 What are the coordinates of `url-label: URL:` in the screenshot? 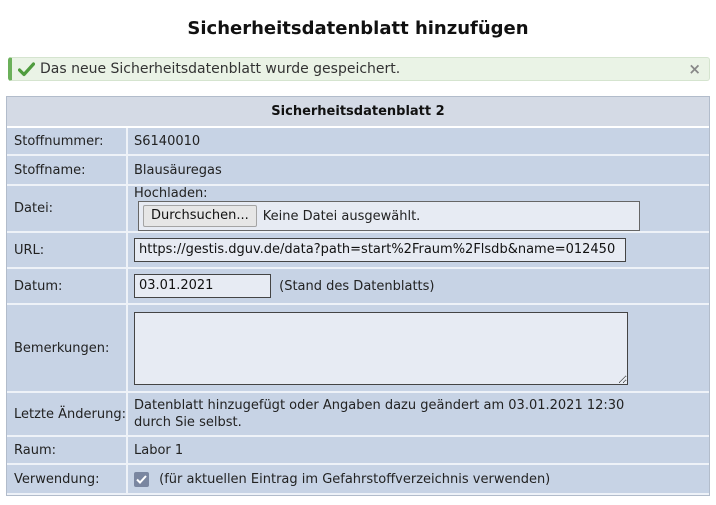 It's located at (67, 250).